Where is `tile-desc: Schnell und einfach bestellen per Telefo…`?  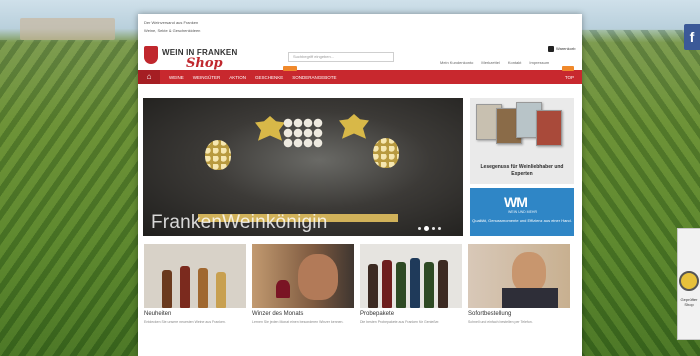
tile-desc: Schnell und einfach bestellen per Telefo… is located at coordinates (500, 322).